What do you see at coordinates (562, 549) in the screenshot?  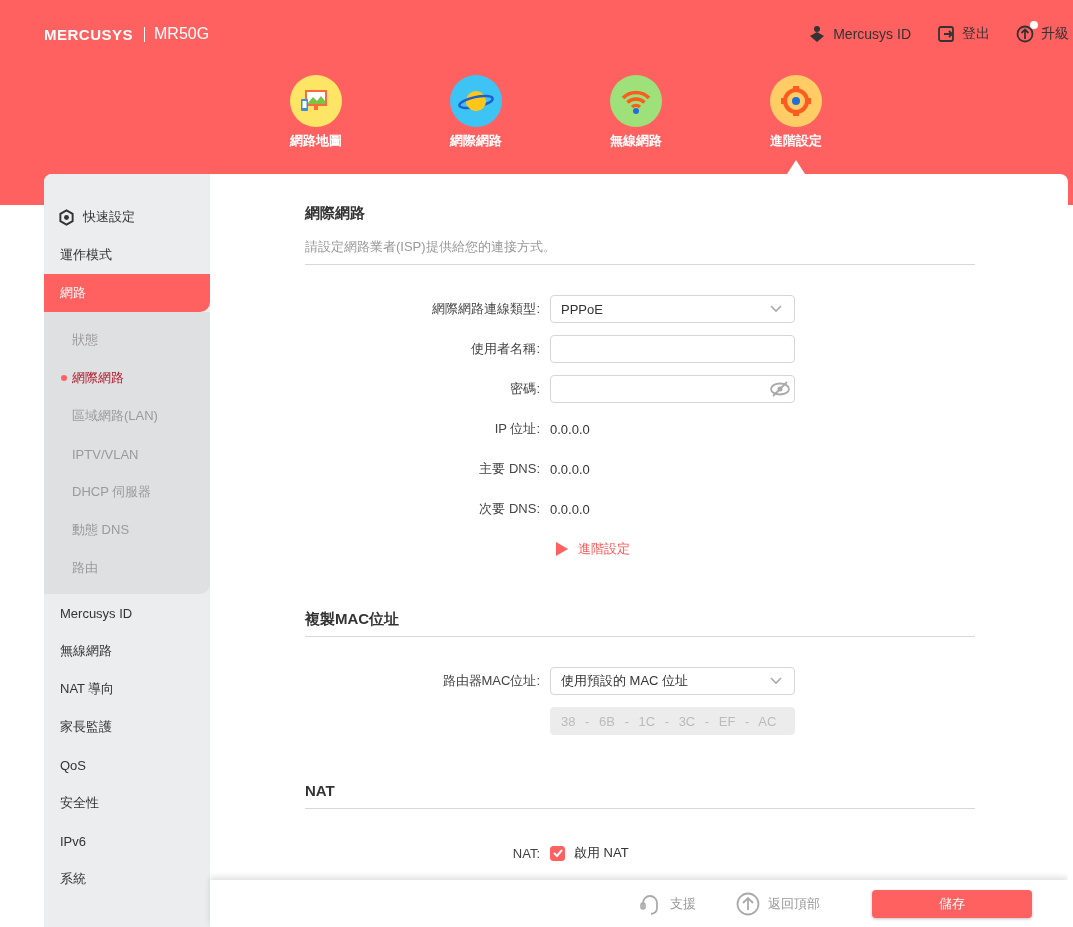 I see `triangle-right-icon` at bounding box center [562, 549].